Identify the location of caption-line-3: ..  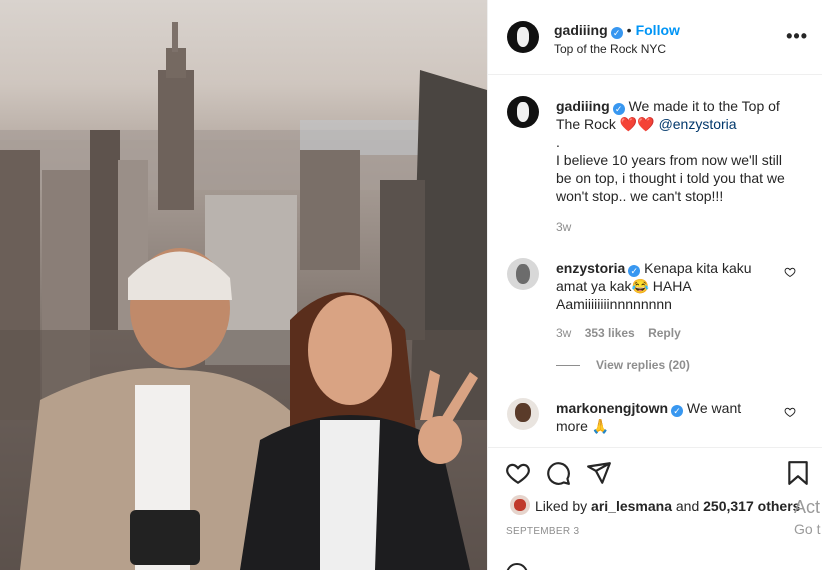
(558, 142).